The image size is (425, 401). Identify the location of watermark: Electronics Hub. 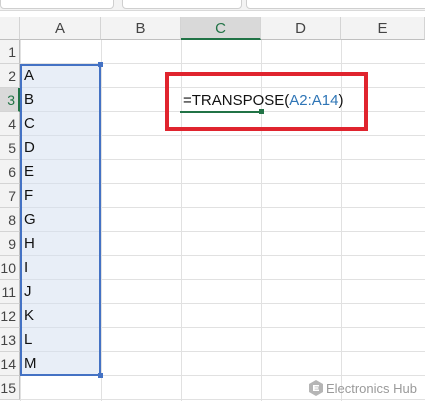
(362, 388).